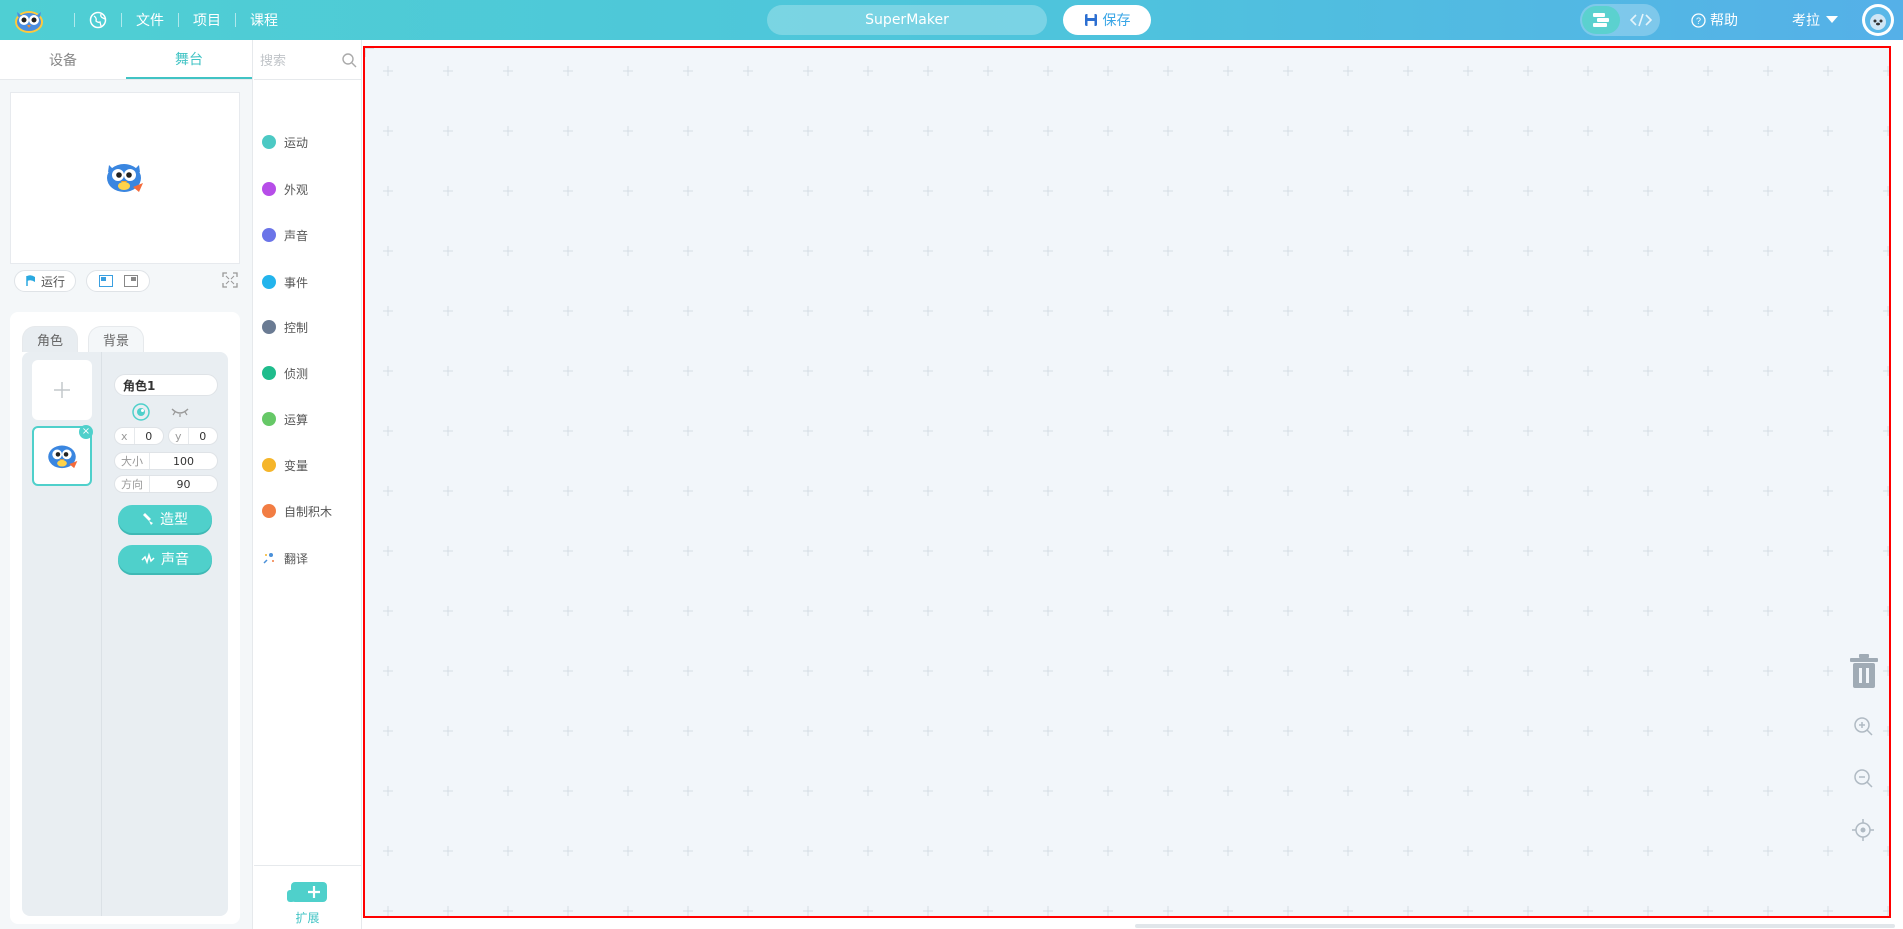 This screenshot has height=929, width=1903. I want to click on blocks-mode-button, so click(1601, 20).